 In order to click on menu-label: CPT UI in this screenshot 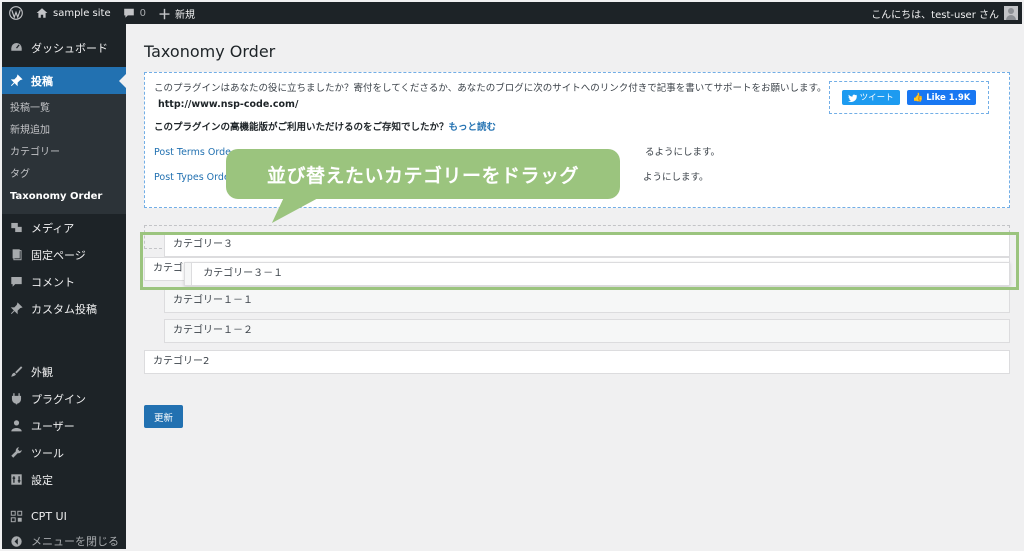, I will do `click(49, 516)`.